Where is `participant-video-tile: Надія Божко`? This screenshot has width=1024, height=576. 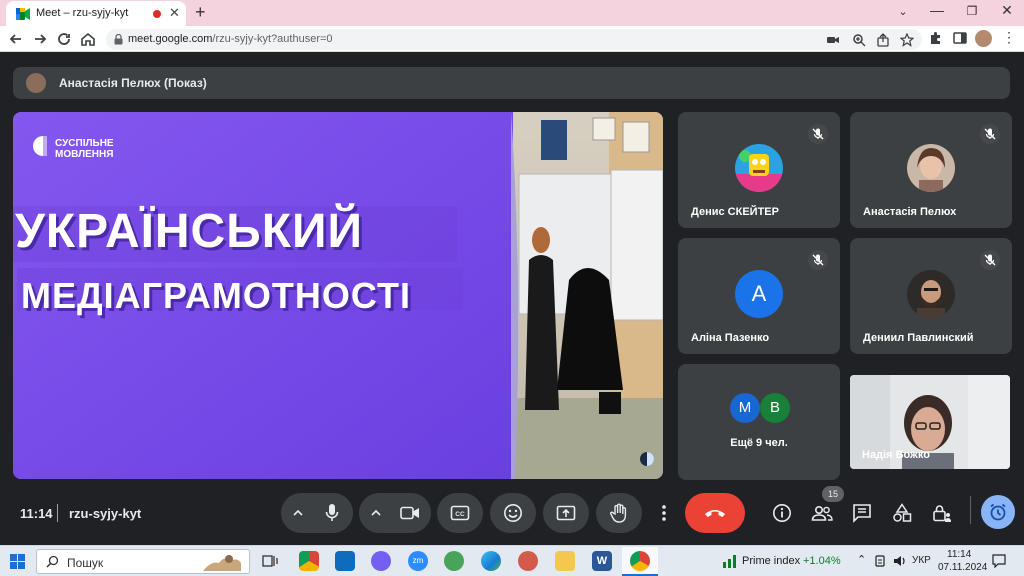 participant-video-tile: Надія Божко is located at coordinates (930, 422).